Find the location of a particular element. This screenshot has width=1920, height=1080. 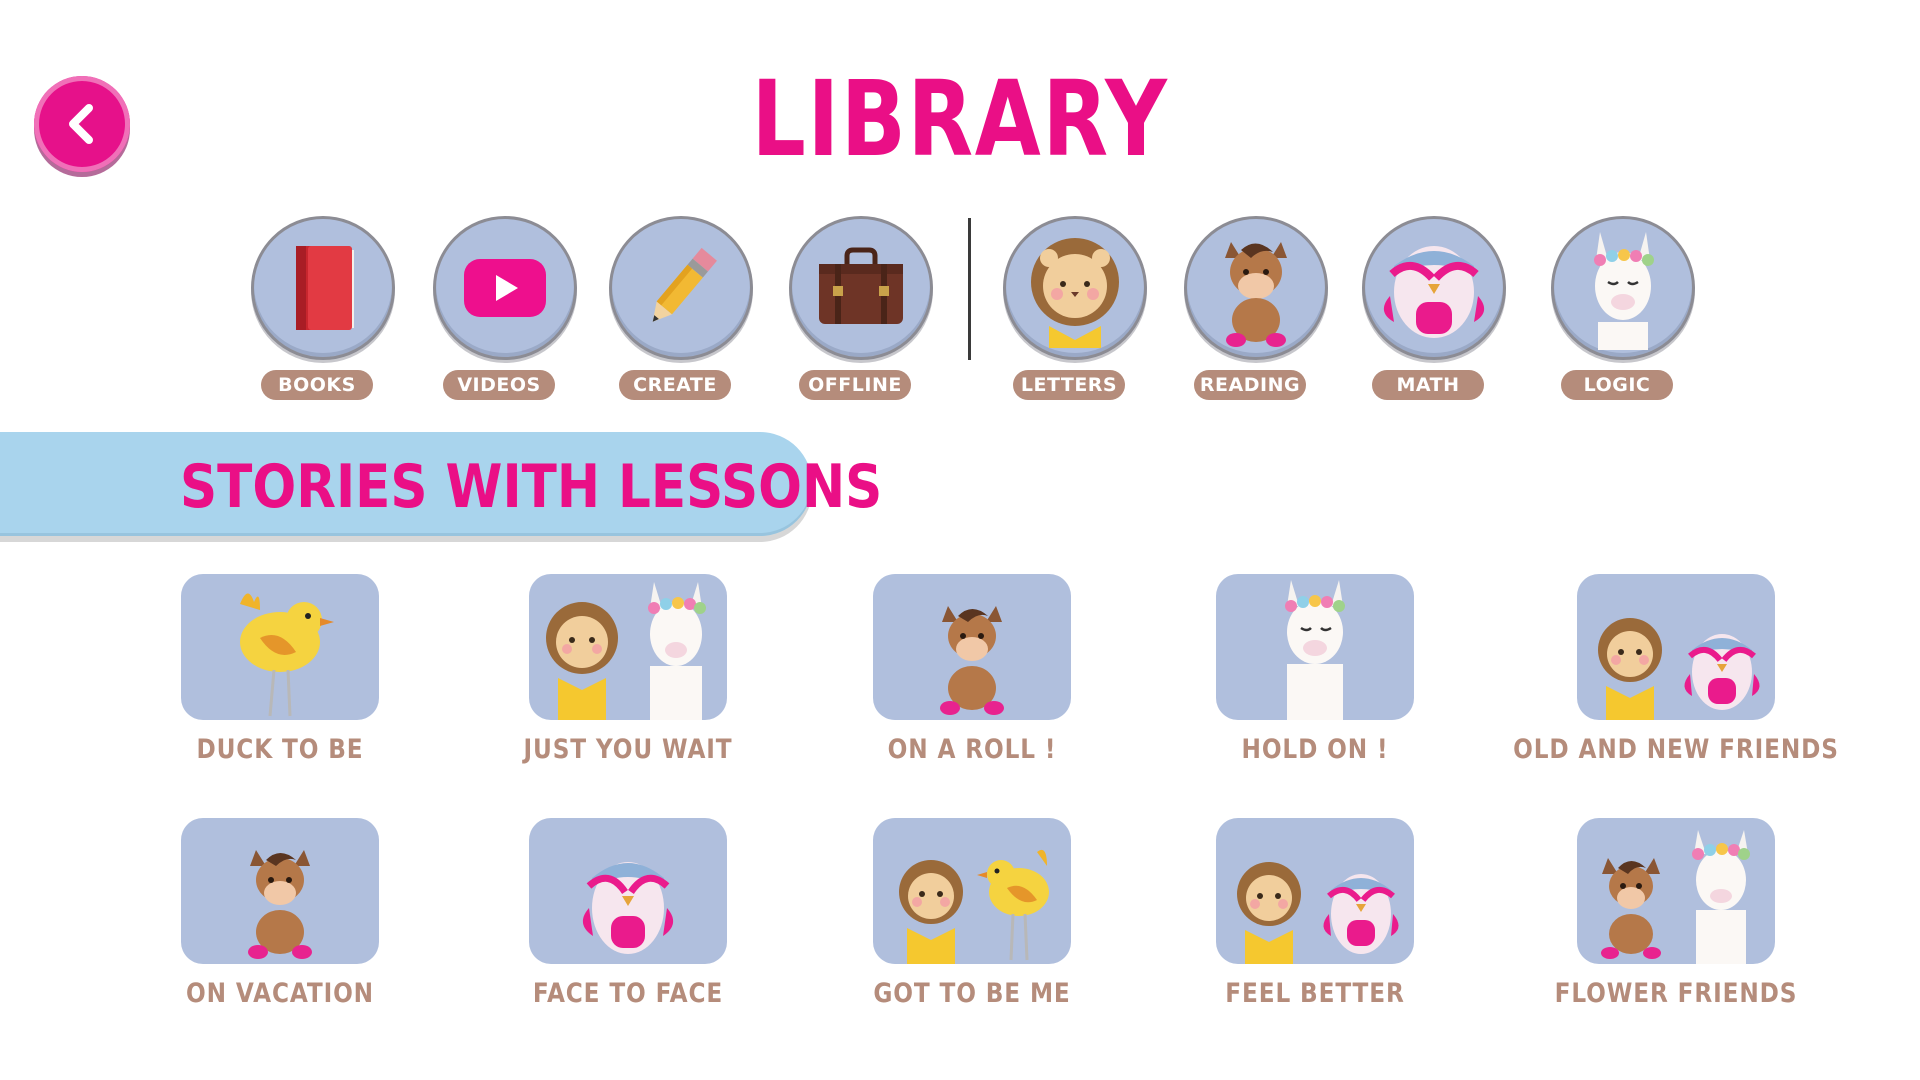

story-title: ON A ROLL ! is located at coordinates (972, 749).